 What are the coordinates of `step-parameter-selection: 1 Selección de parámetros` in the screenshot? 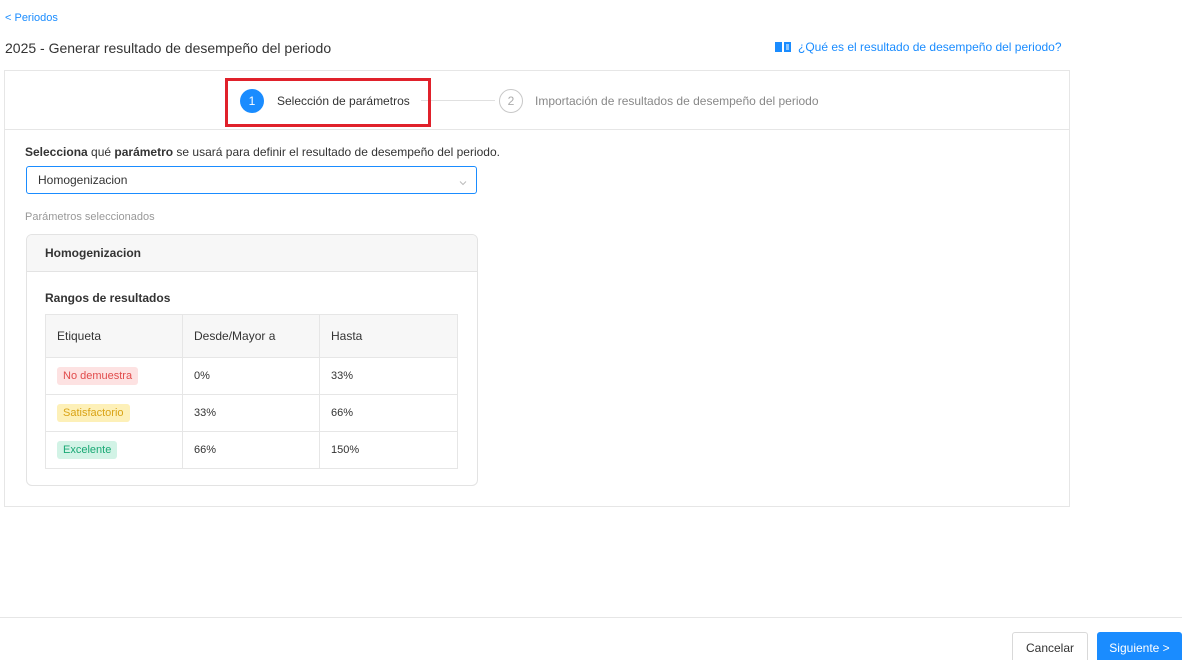 It's located at (325, 101).